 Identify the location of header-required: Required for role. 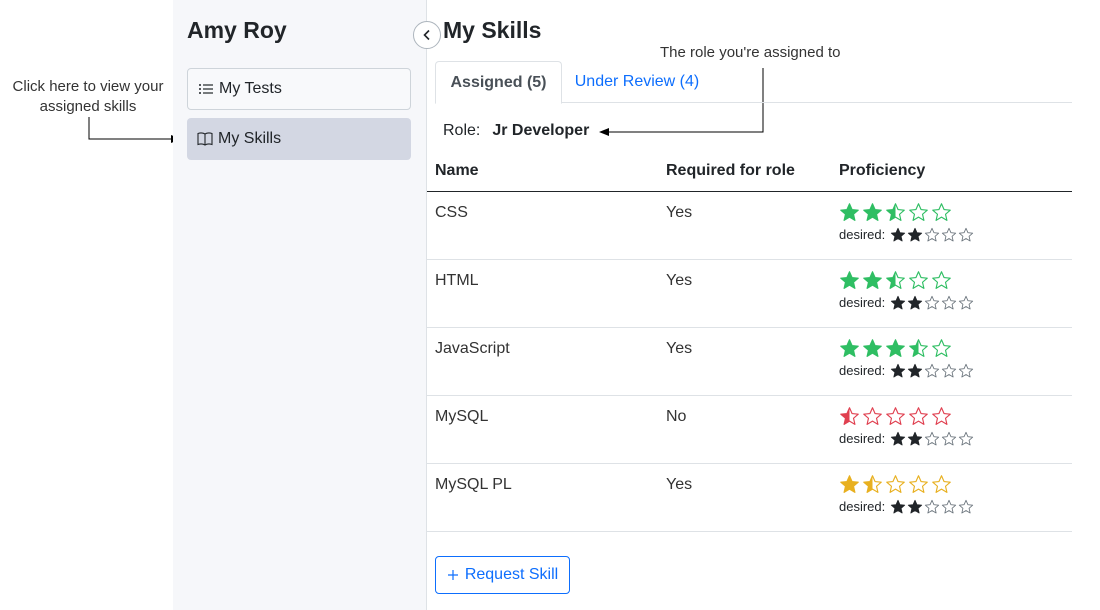
(744, 172).